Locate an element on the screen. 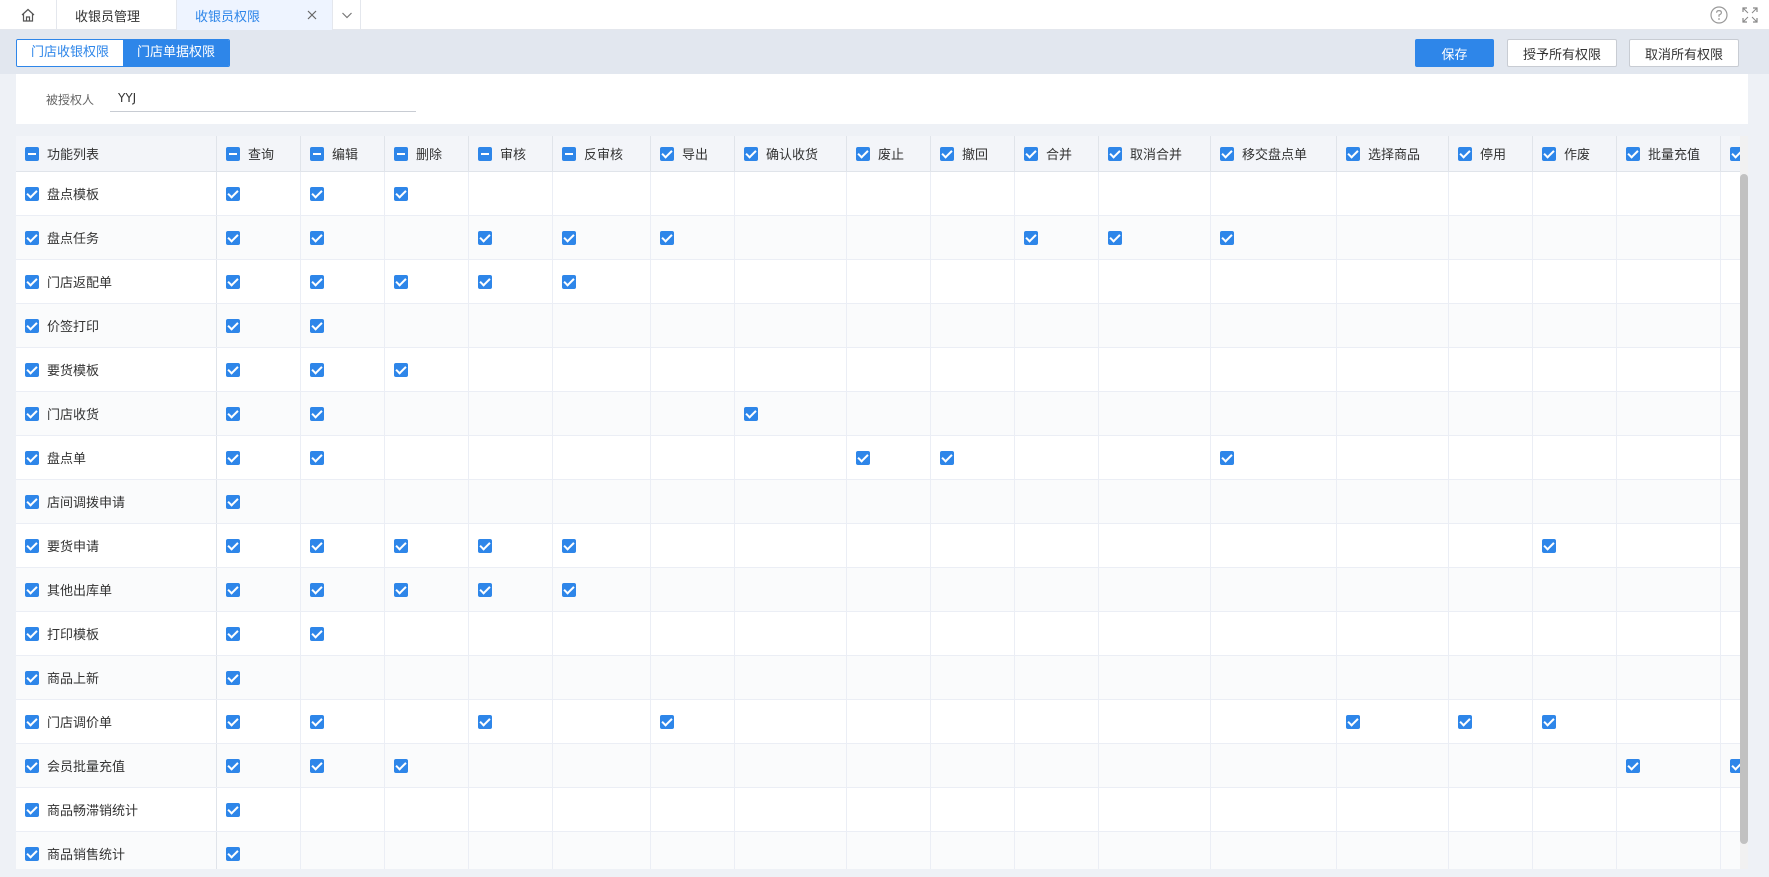 The width and height of the screenshot is (1769, 877). scrollbar-thumb is located at coordinates (1744, 509).